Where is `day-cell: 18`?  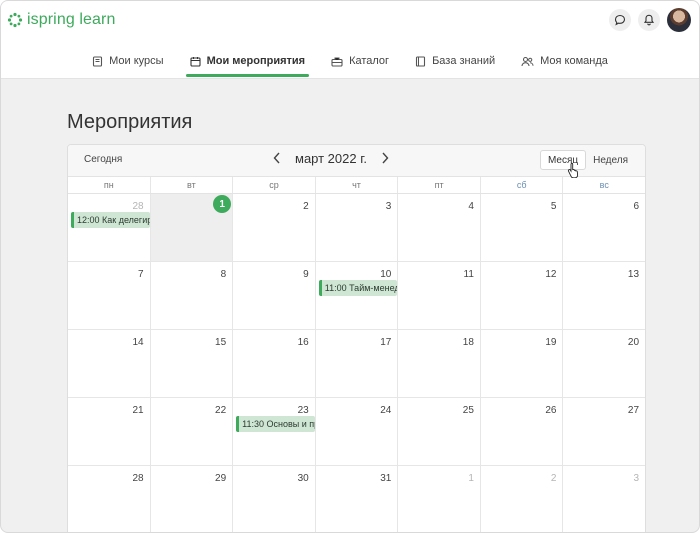 day-cell: 18 is located at coordinates (439, 363).